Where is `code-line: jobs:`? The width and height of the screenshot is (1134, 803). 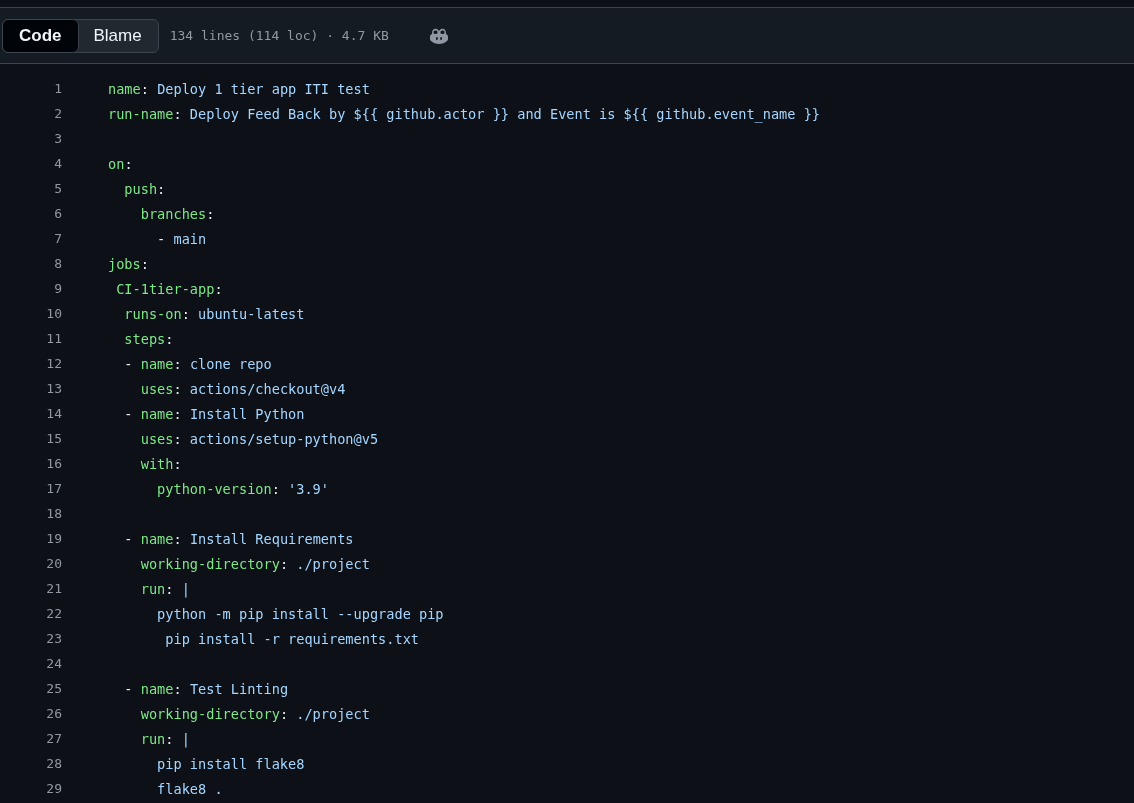 code-line: jobs: is located at coordinates (128, 263).